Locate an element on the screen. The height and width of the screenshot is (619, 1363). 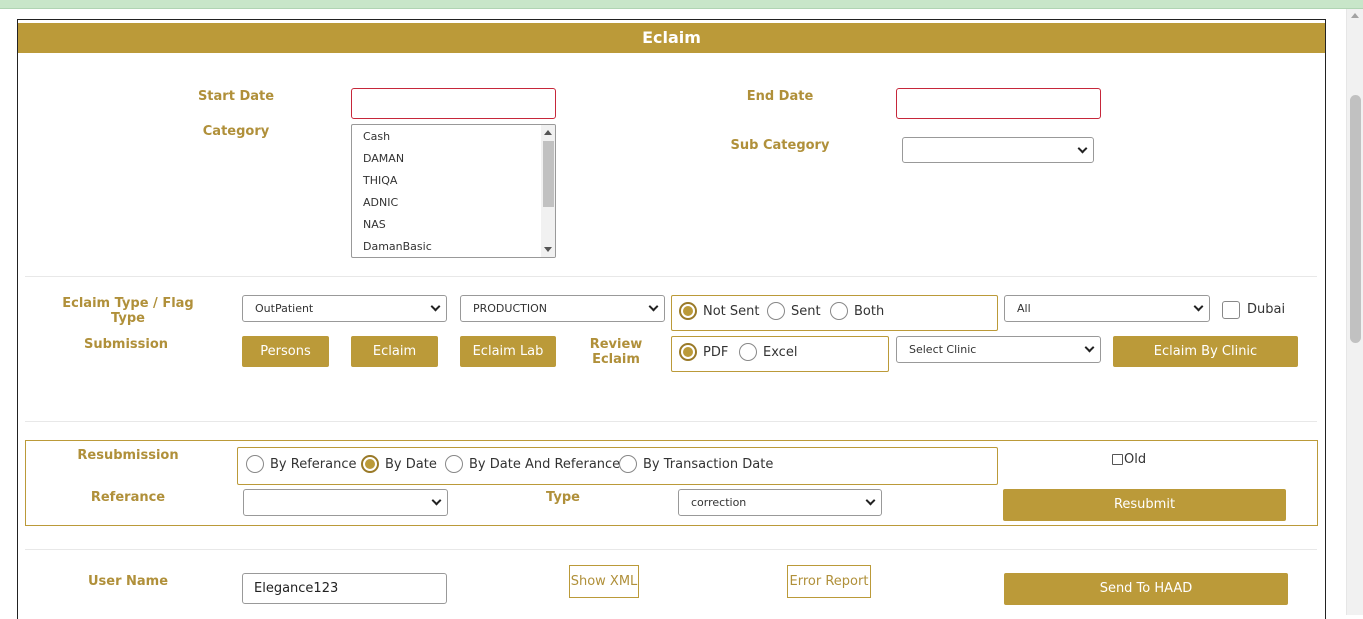
dubai-label: Dubai is located at coordinates (1266, 309).